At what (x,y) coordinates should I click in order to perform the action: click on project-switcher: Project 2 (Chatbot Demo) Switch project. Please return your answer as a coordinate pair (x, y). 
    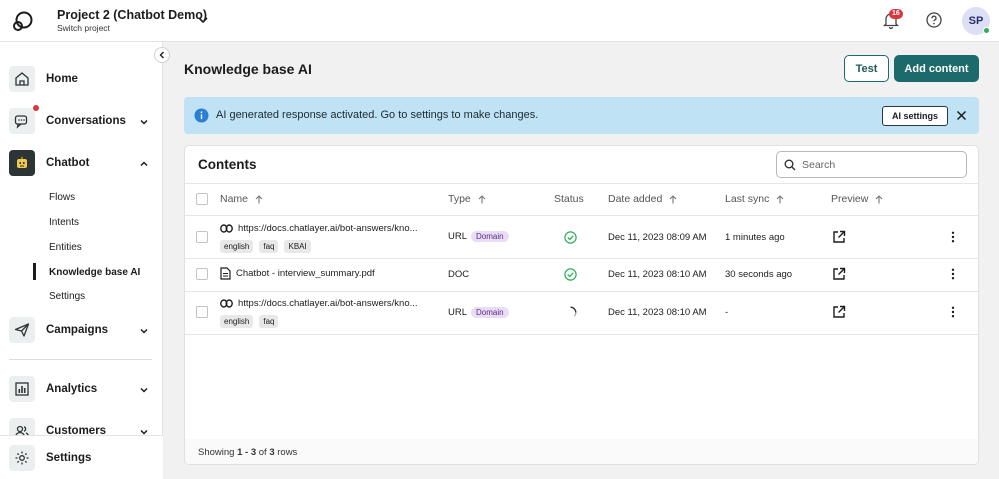
    Looking at the image, I should click on (132, 20).